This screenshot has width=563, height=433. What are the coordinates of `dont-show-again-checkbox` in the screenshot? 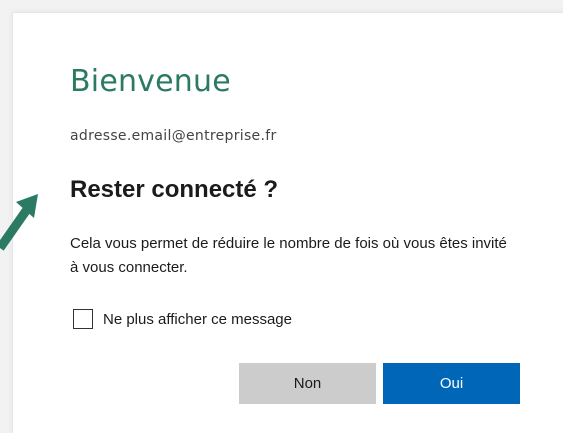 It's located at (83, 319).